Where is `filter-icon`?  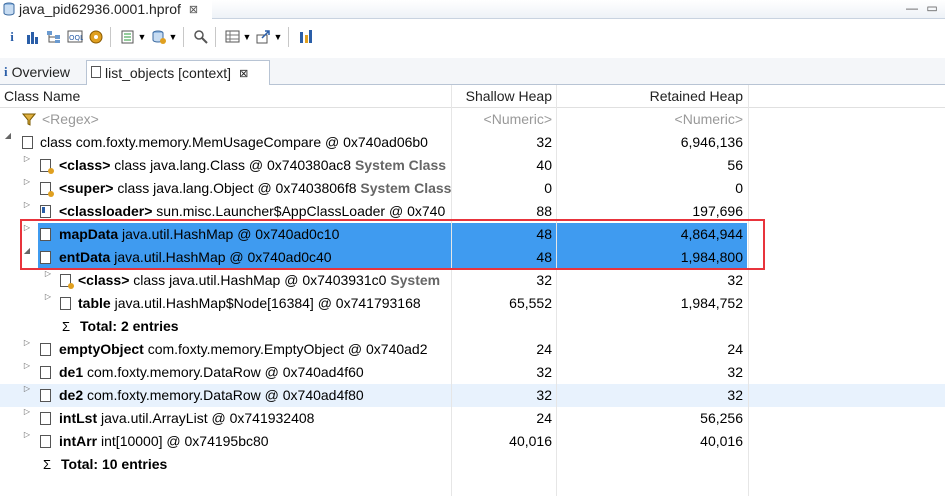 filter-icon is located at coordinates (29, 119).